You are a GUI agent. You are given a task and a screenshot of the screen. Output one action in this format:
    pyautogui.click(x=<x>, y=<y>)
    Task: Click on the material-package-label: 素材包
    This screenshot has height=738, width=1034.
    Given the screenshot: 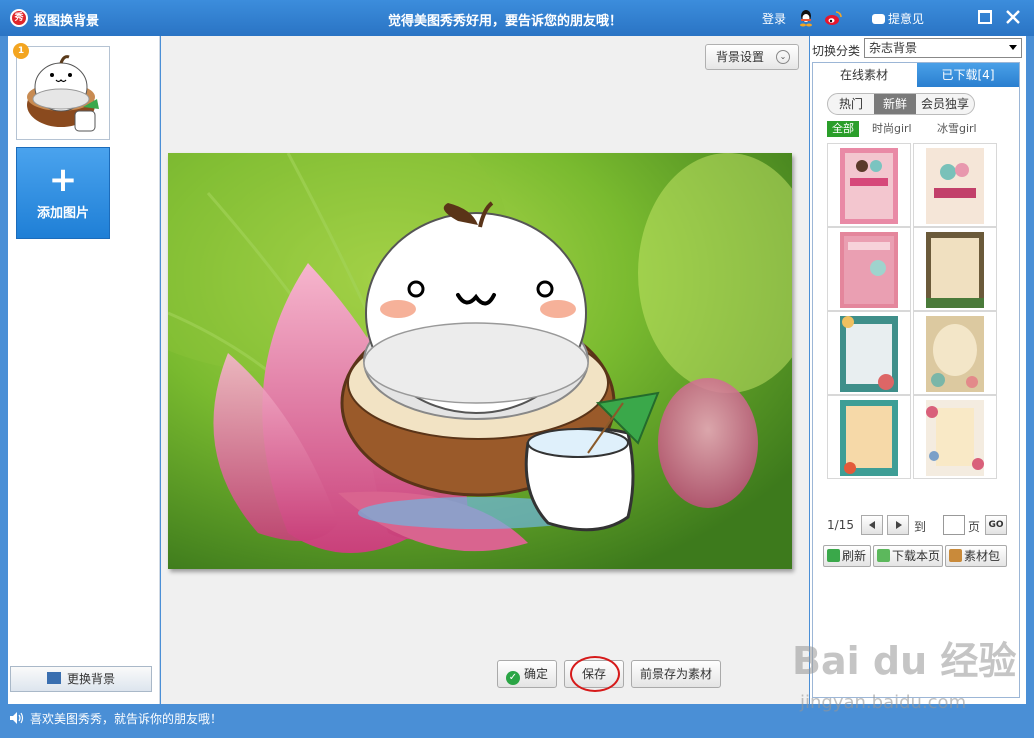 What is the action you would take?
    pyautogui.click(x=982, y=556)
    